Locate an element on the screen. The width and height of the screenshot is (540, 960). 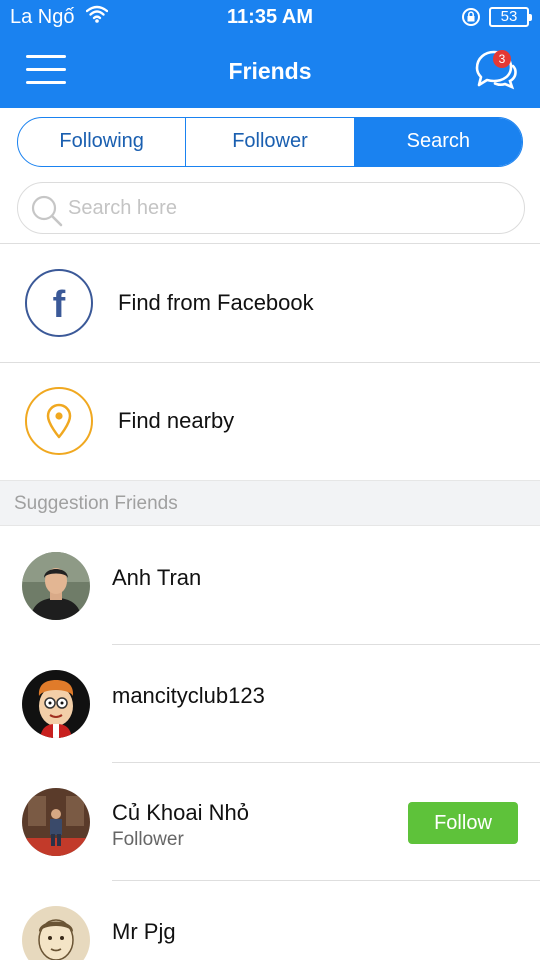
tab-following: Following is located at coordinates (101, 142).